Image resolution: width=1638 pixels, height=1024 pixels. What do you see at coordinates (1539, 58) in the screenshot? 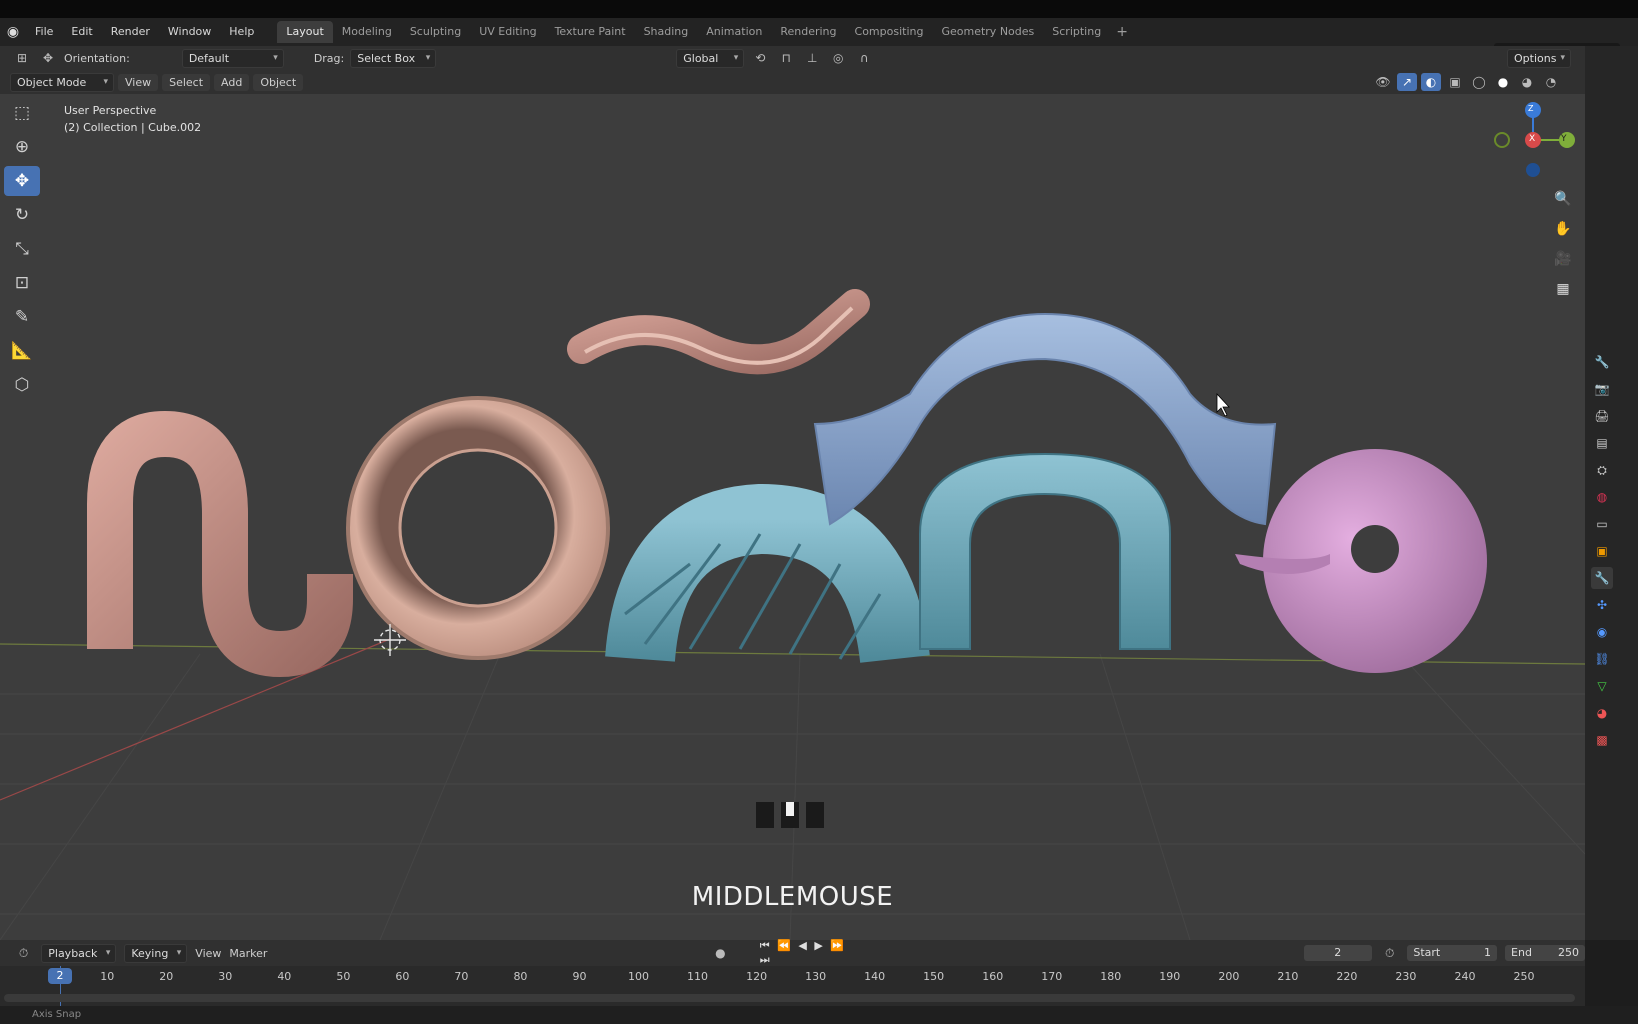
I see `options-dropdown: Options` at bounding box center [1539, 58].